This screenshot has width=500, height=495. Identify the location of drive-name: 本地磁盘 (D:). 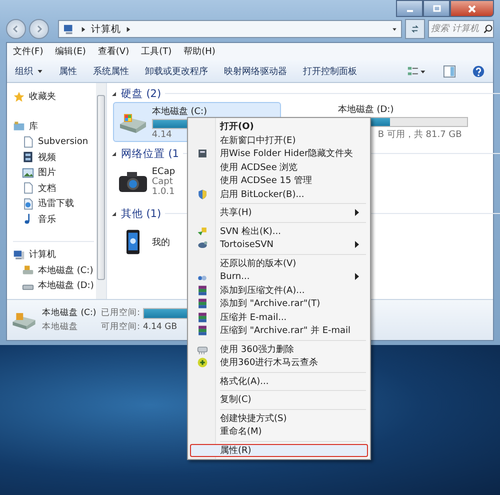
(366, 110).